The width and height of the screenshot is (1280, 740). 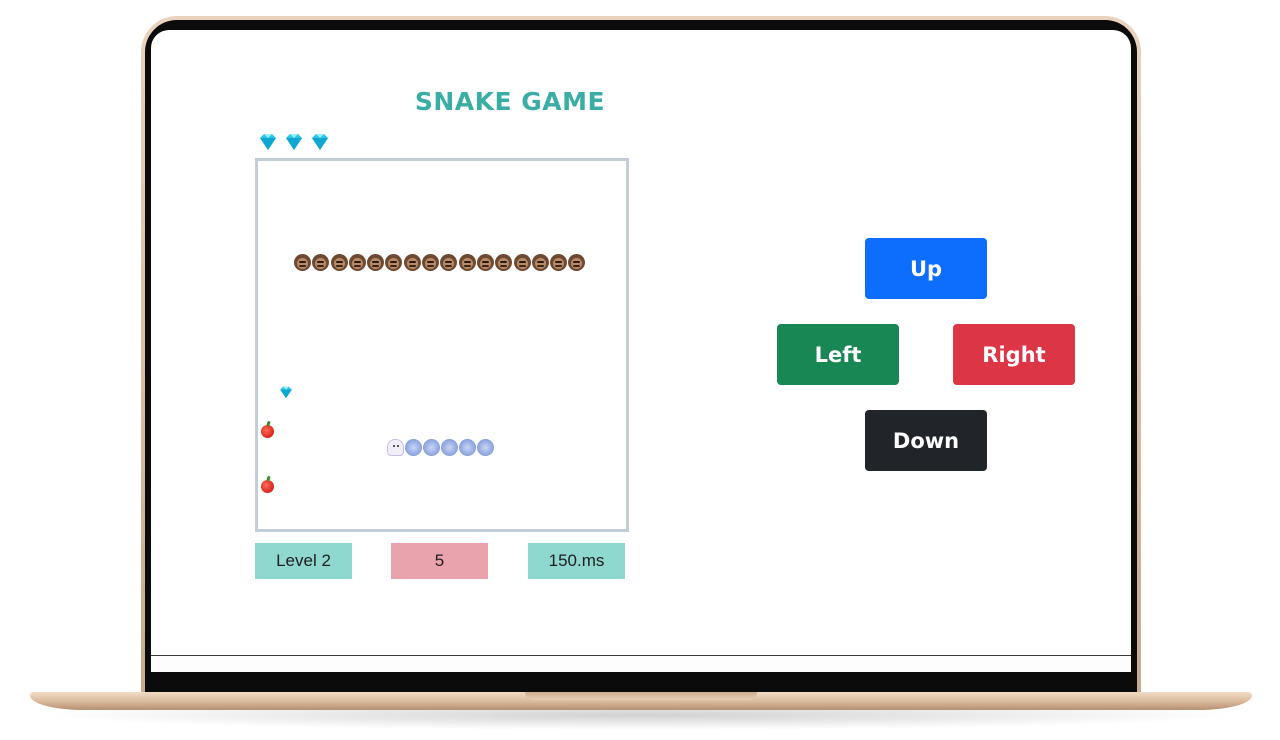 What do you see at coordinates (1014, 354) in the screenshot?
I see `right-button: Right` at bounding box center [1014, 354].